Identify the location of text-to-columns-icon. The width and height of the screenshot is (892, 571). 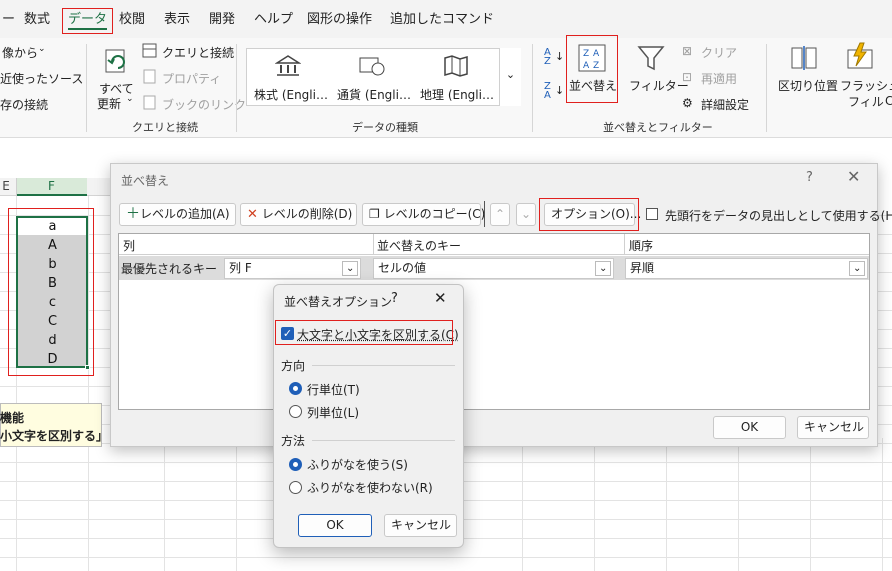
(804, 58).